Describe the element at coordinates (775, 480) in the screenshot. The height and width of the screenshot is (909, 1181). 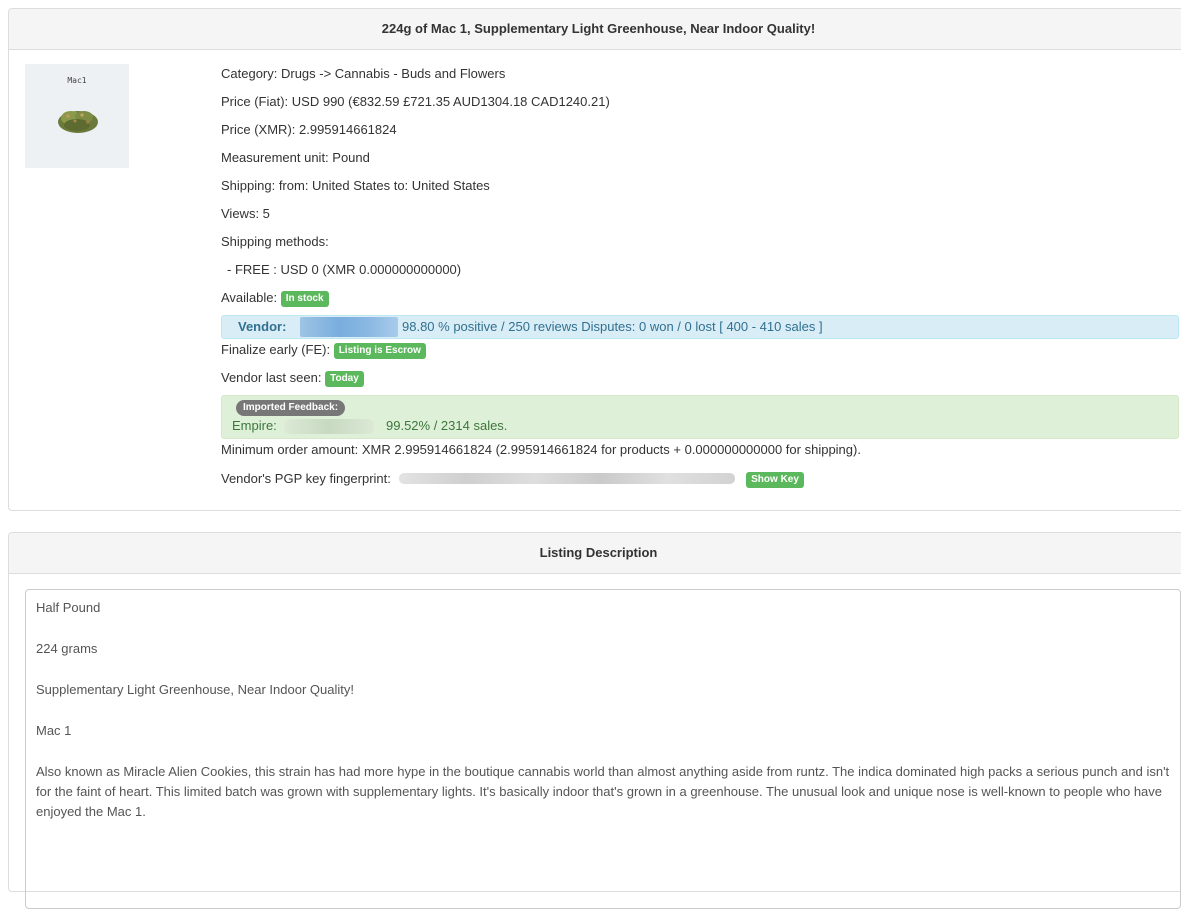
I see `show-key-button: Show Key` at that location.